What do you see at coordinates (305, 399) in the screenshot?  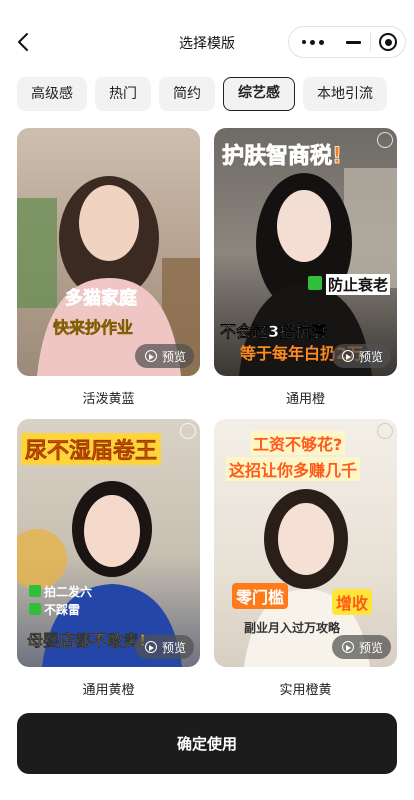 I see `template-name: 通用橙` at bounding box center [305, 399].